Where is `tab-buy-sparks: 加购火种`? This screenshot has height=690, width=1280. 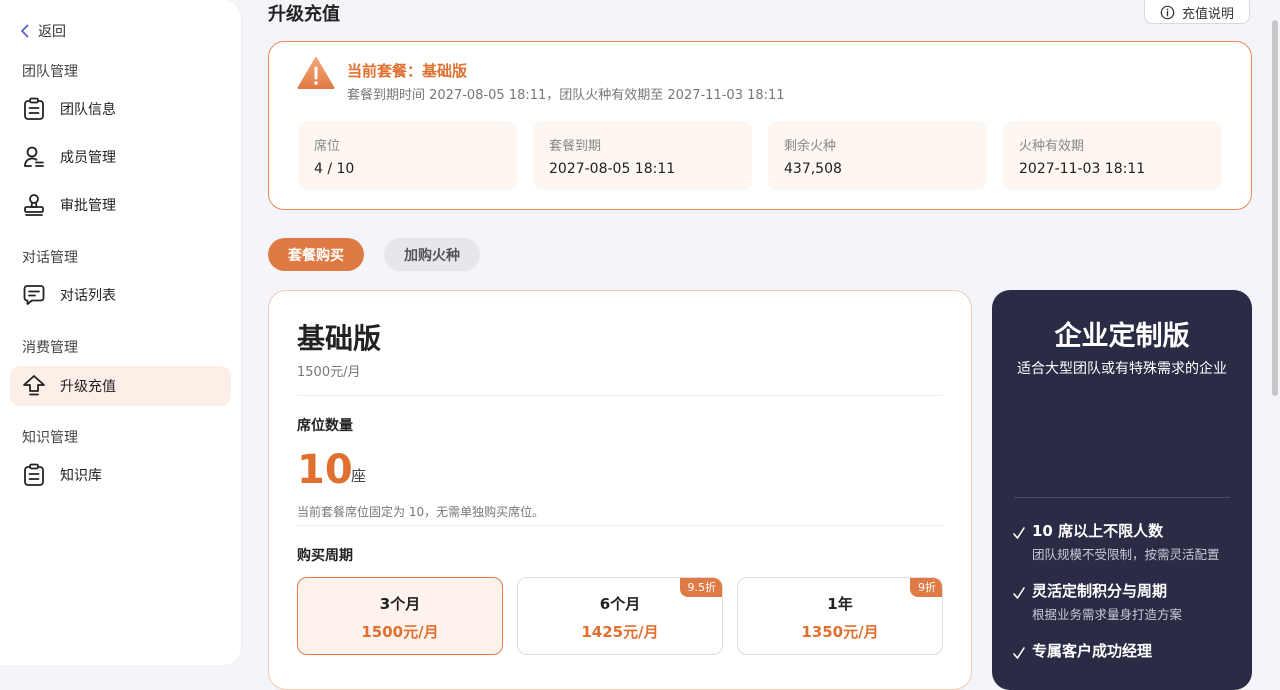
tab-buy-sparks: 加购火种 is located at coordinates (432, 254).